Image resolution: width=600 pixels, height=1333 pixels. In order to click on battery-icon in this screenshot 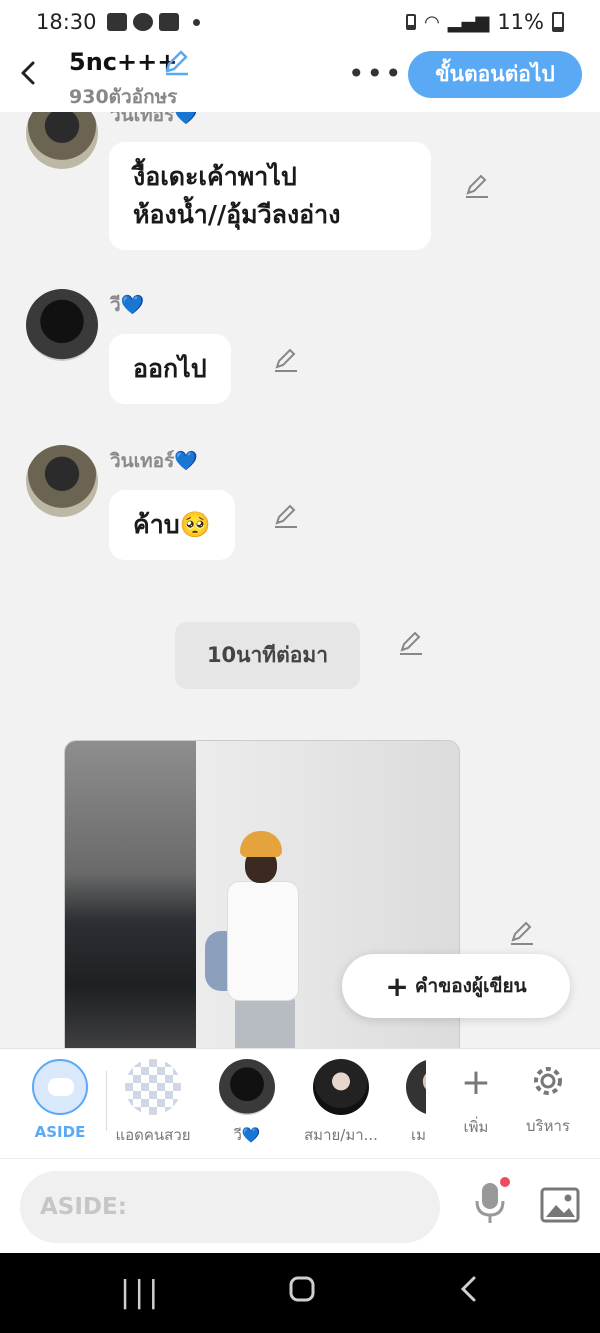, I will do `click(558, 22)`.